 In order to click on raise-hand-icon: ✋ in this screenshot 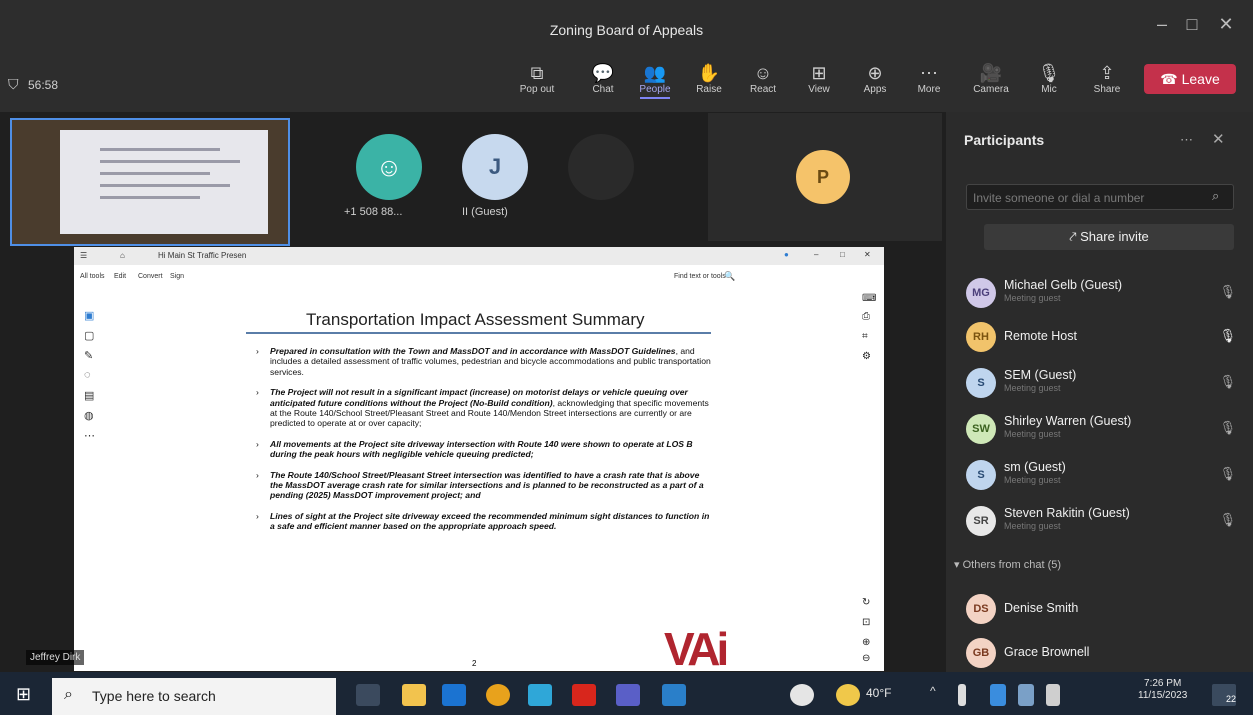, I will do `click(709, 73)`.